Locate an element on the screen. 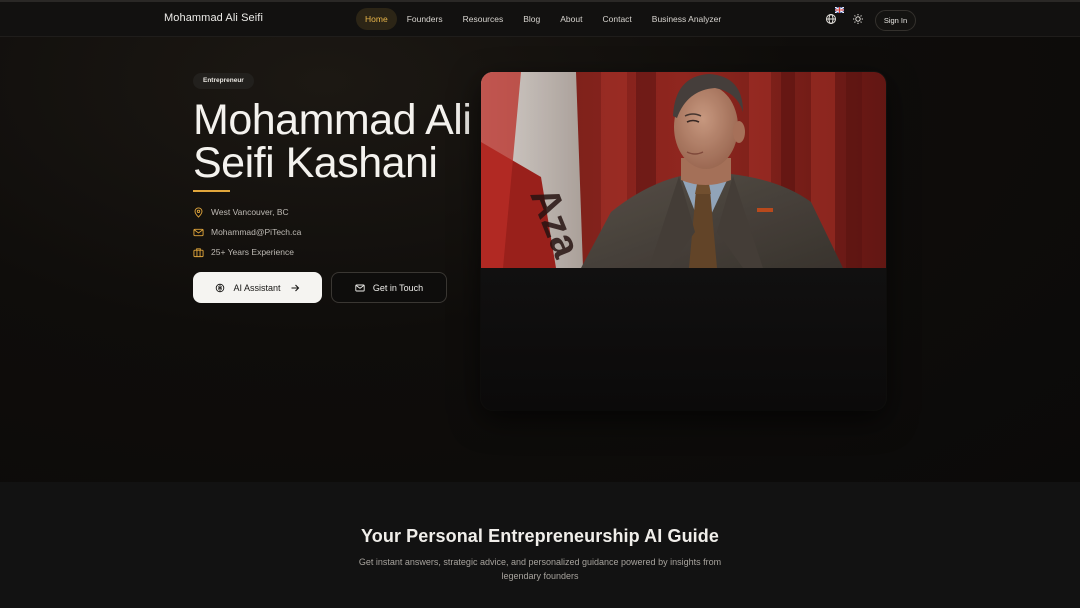 The image size is (1080, 608). nav-link-business-analyzer: Business Analyzer is located at coordinates (686, 19).